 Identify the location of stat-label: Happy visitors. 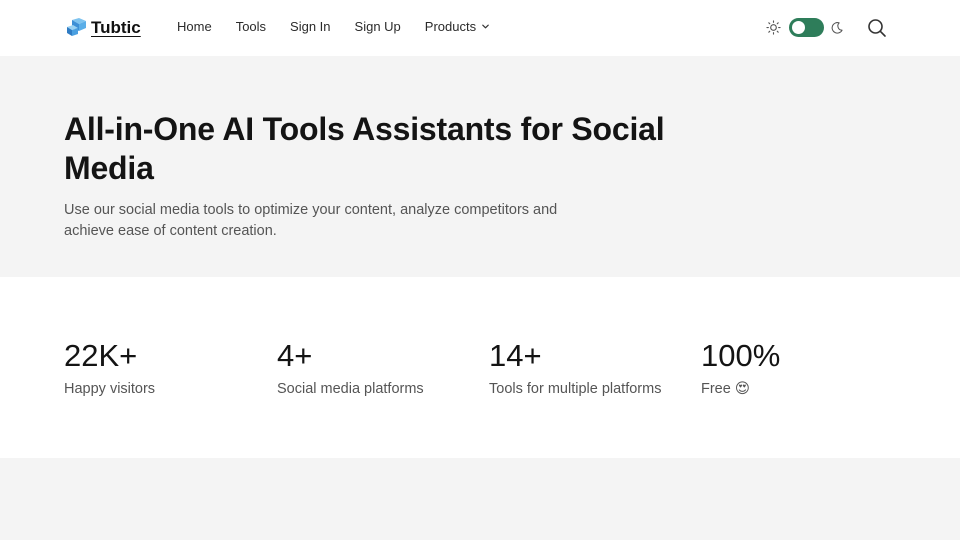
(110, 389).